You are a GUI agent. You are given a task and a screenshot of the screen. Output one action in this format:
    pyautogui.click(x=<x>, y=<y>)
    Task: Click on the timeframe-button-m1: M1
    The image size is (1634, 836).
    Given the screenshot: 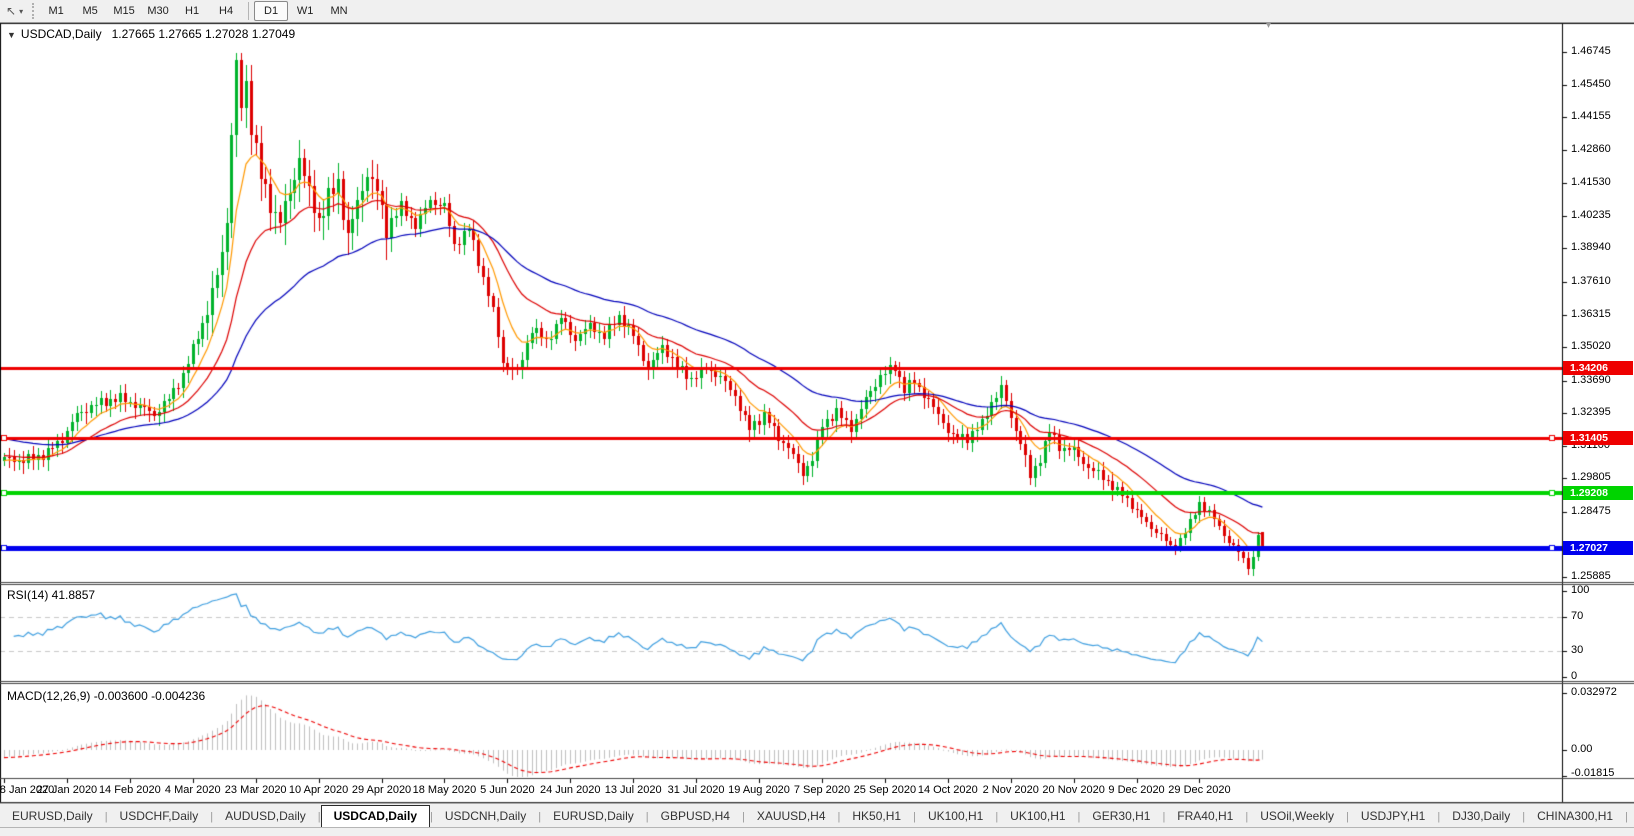 What is the action you would take?
    pyautogui.click(x=56, y=11)
    